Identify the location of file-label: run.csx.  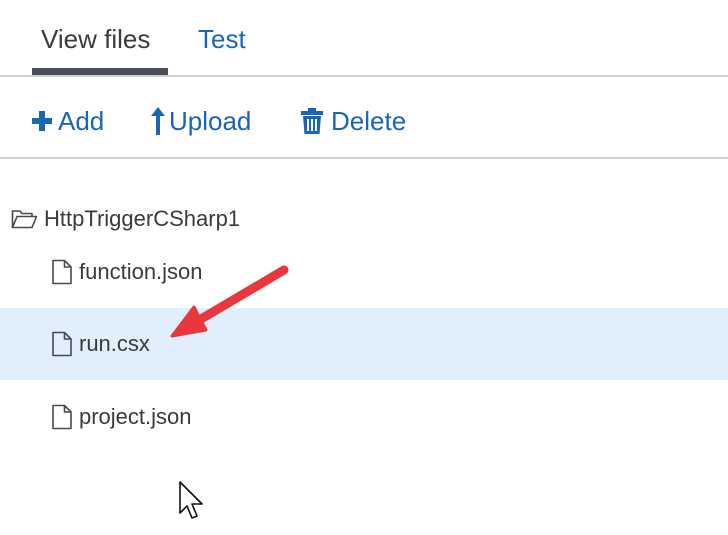
(114, 343).